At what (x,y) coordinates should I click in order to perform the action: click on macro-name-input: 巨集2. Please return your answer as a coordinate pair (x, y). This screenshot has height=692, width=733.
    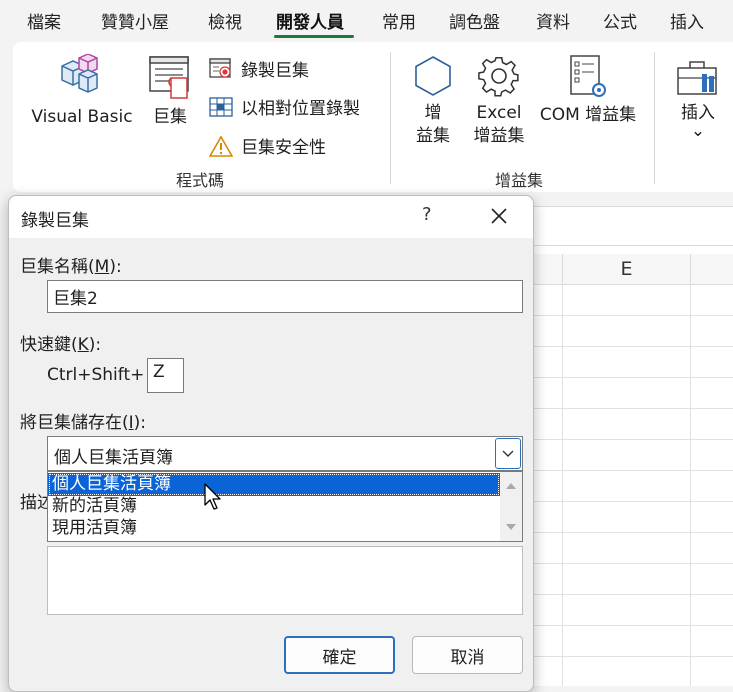
    Looking at the image, I should click on (285, 296).